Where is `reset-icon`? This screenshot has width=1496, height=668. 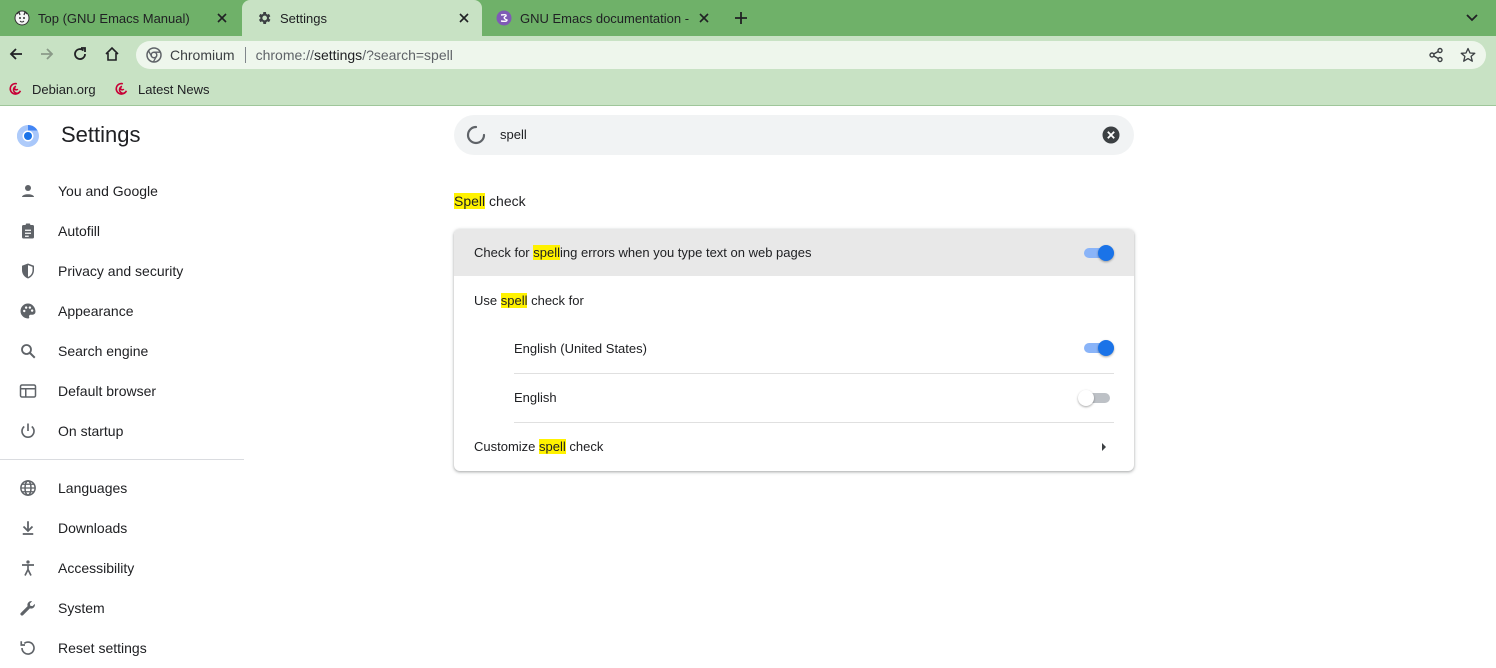 reset-icon is located at coordinates (28, 648).